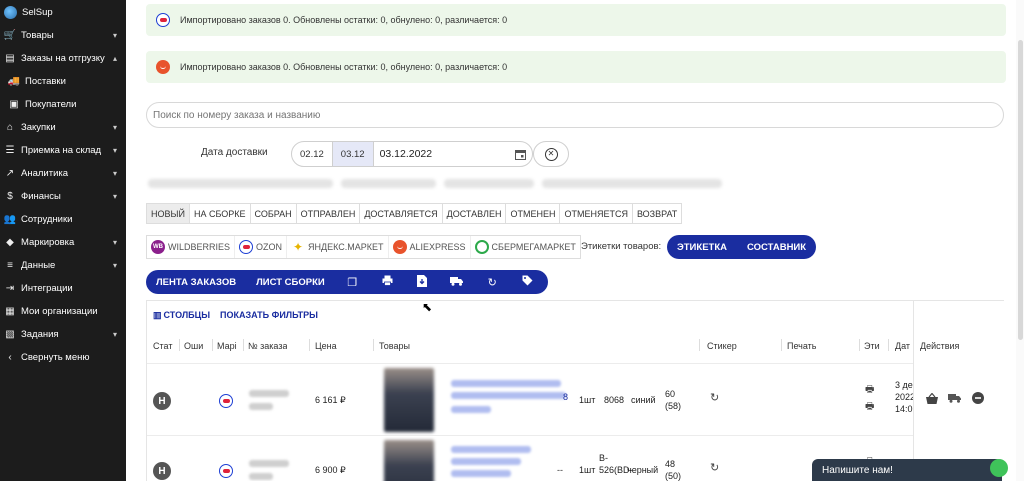 Image resolution: width=1024 pixels, height=481 pixels. What do you see at coordinates (422, 282) in the screenshot?
I see `download-document-icon` at bounding box center [422, 282].